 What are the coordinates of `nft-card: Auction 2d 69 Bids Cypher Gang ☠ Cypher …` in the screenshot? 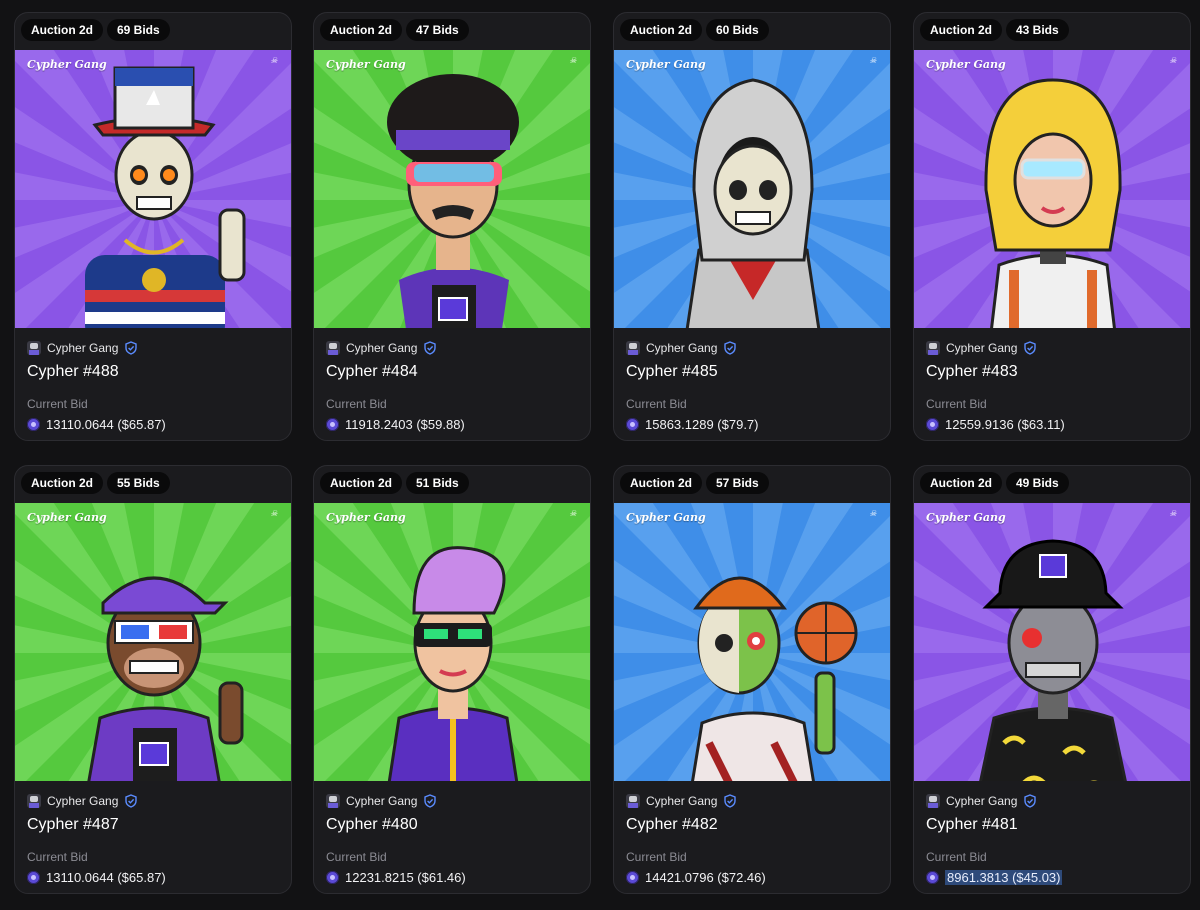 It's located at (153, 226).